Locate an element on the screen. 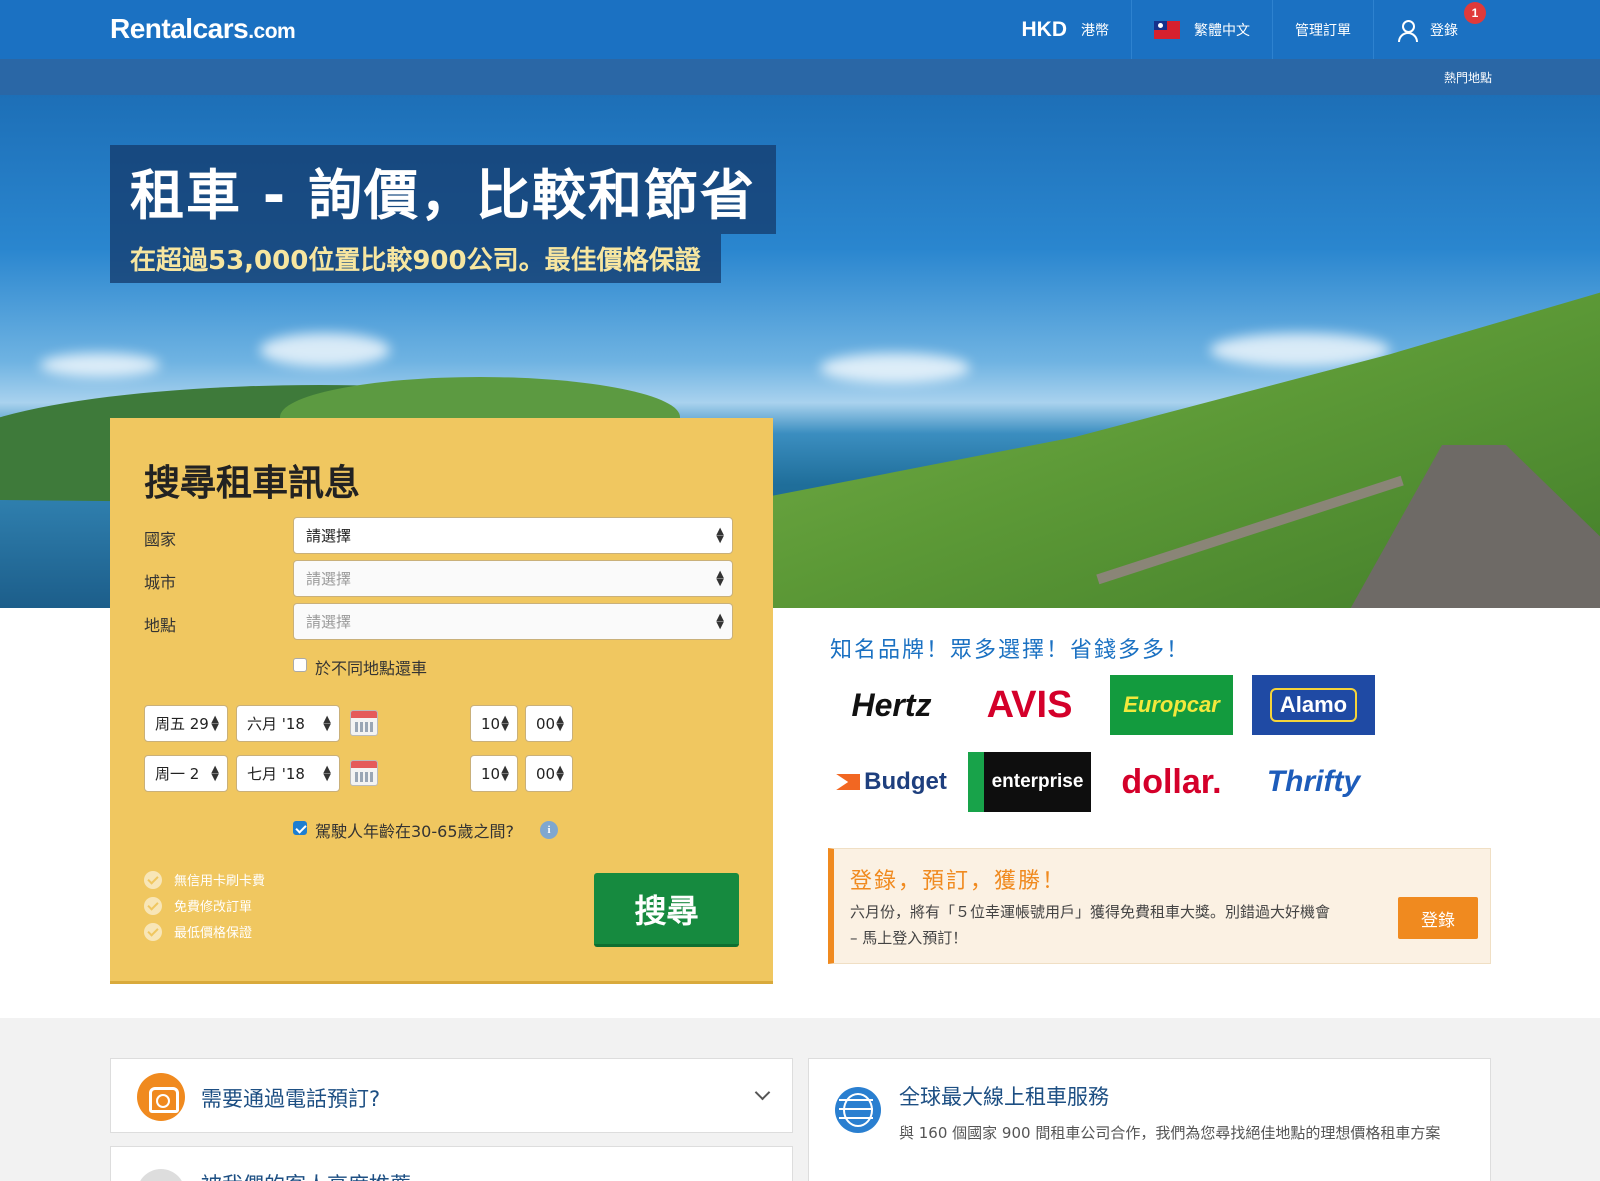  perk-label: 免費修改訂單 is located at coordinates (213, 907).